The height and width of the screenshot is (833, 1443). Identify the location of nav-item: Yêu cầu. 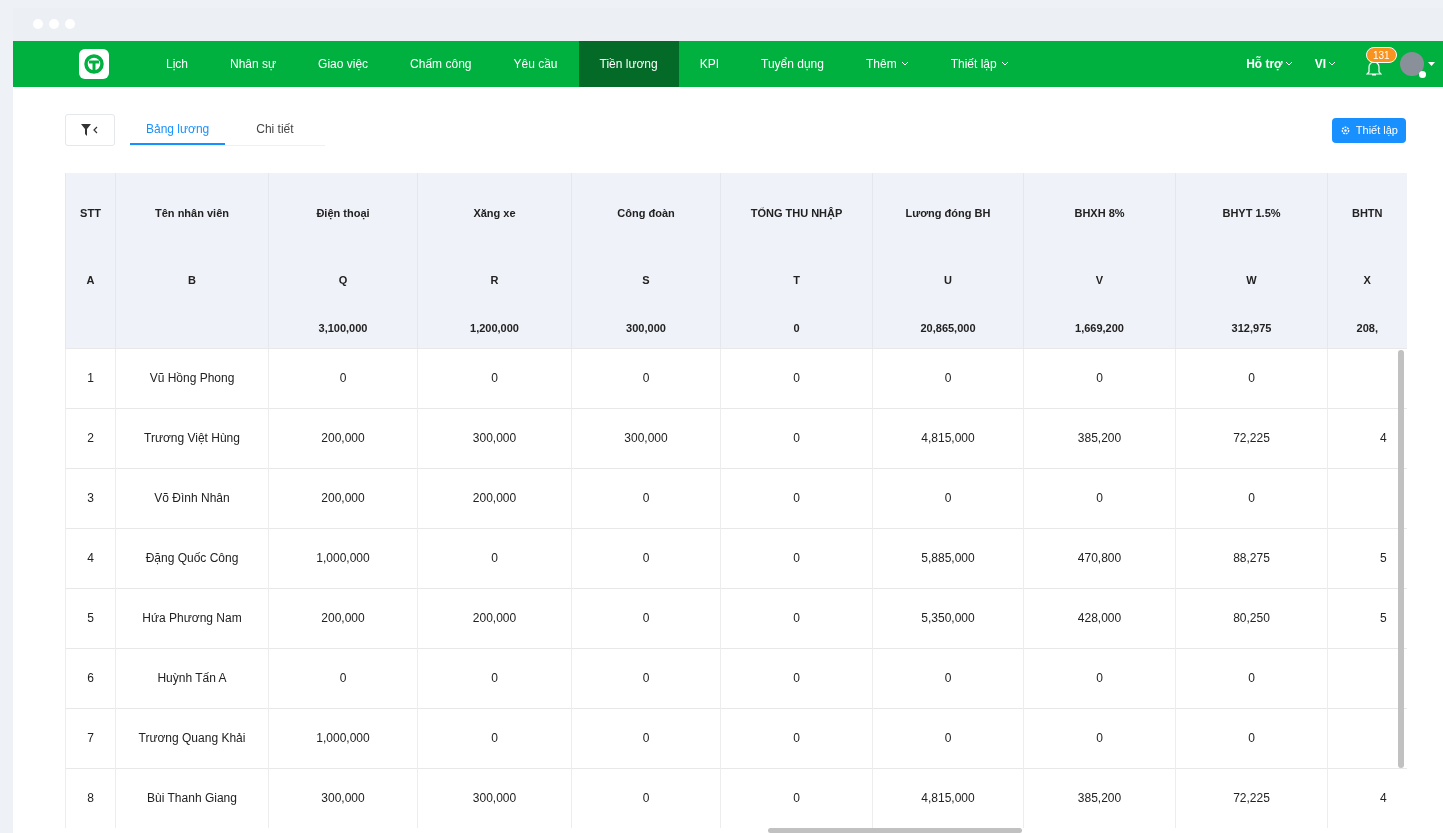
(535, 63).